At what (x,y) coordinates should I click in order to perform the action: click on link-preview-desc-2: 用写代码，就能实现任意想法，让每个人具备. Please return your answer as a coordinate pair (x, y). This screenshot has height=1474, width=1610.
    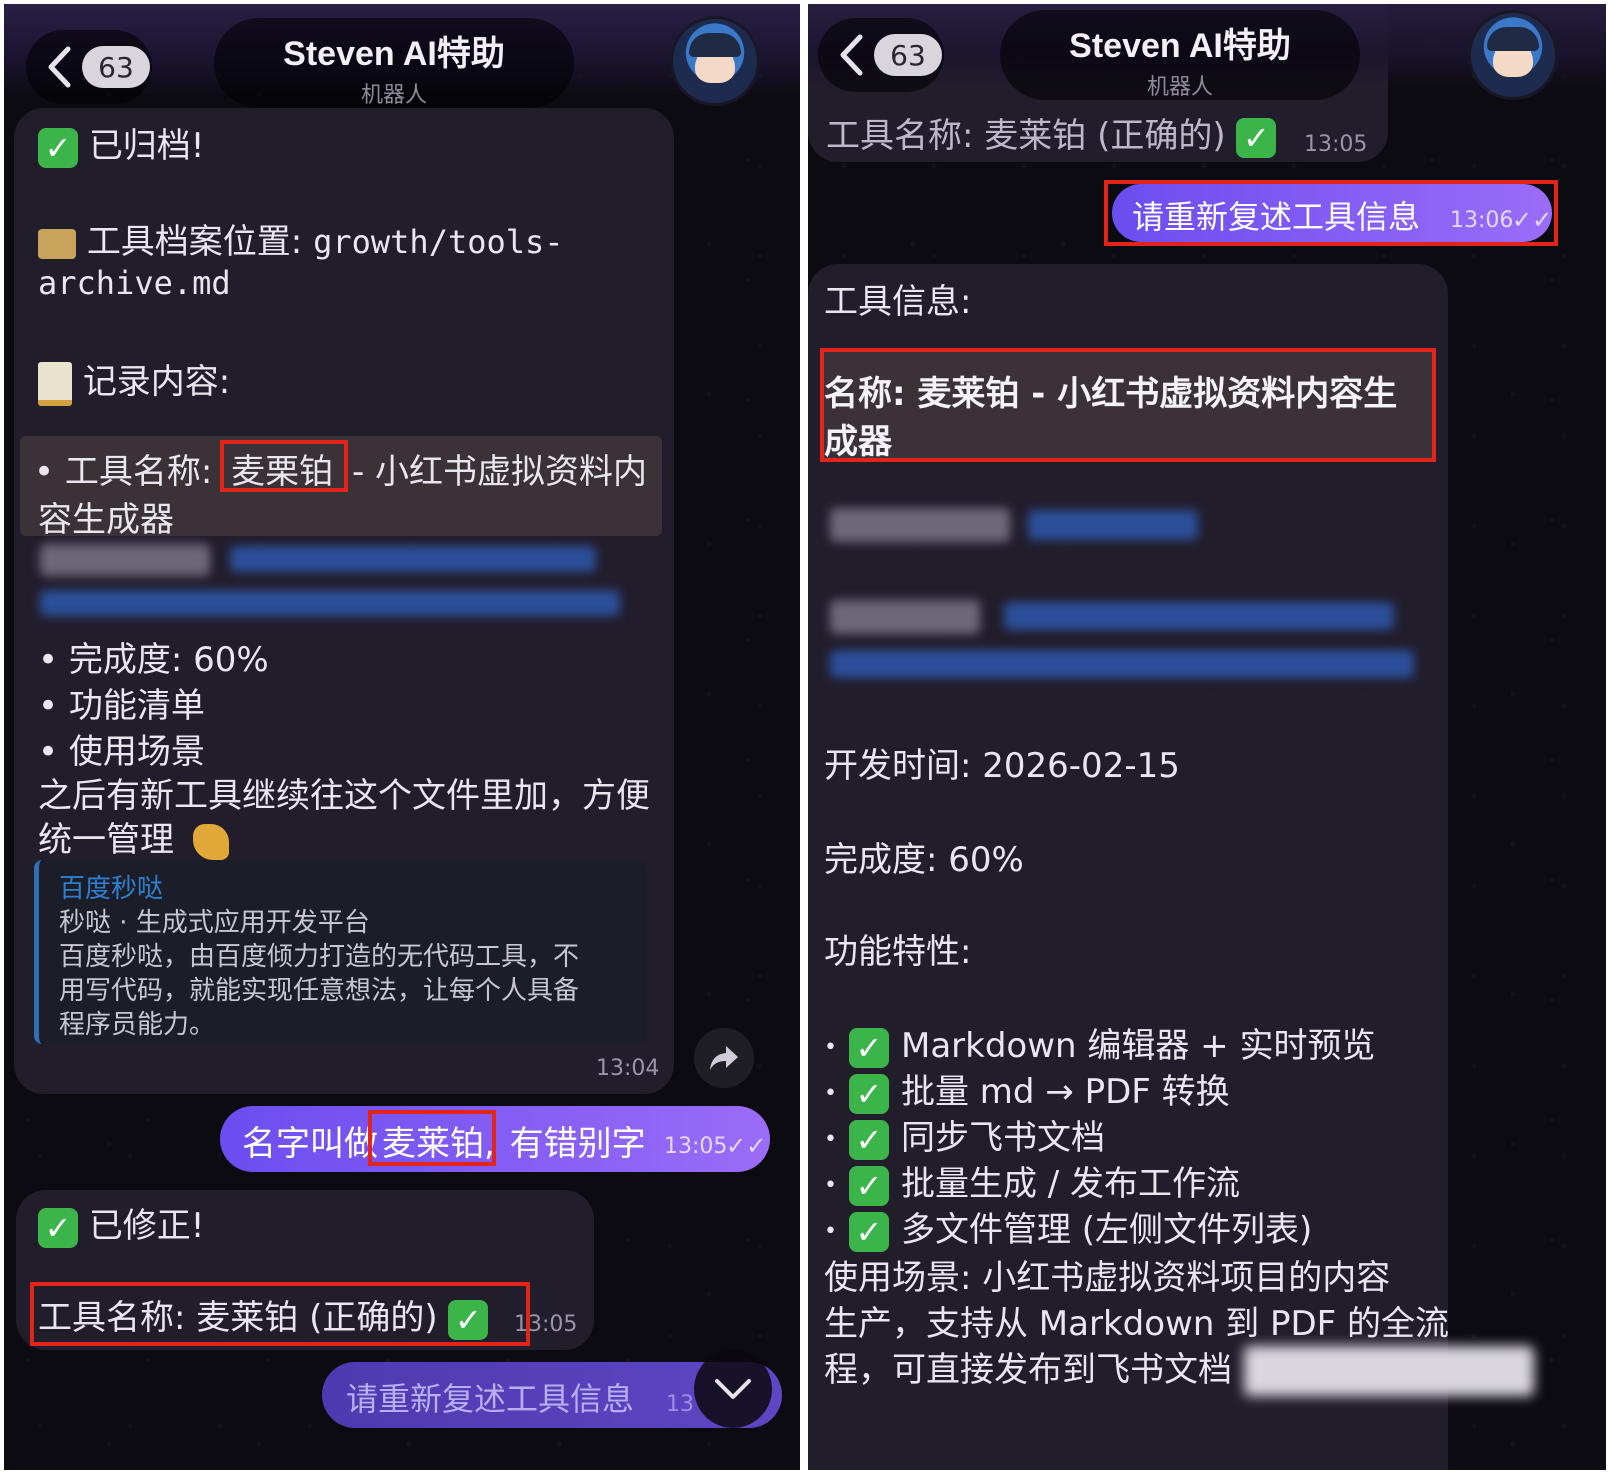
    Looking at the image, I should click on (319, 991).